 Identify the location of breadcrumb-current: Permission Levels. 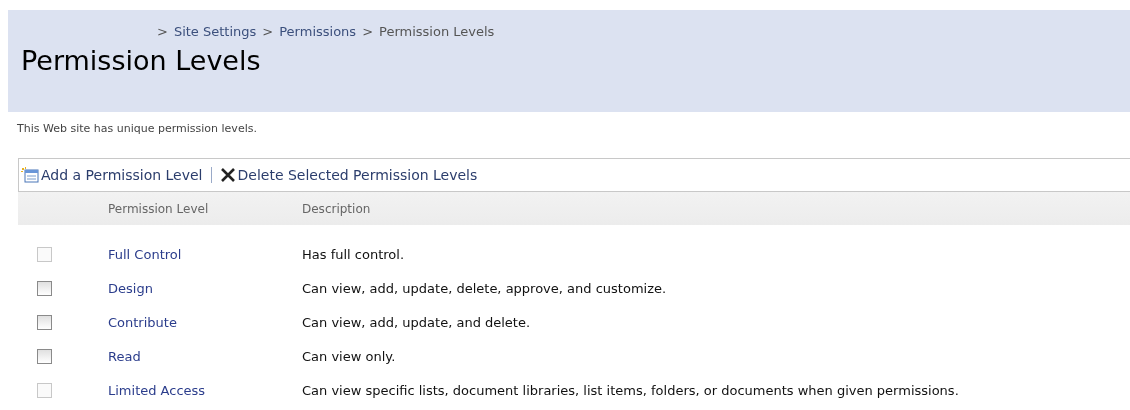
(437, 32).